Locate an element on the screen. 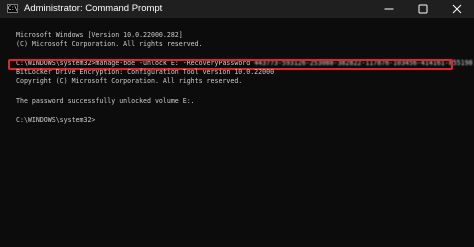 The image size is (474, 247). close-icon is located at coordinates (457, 9).